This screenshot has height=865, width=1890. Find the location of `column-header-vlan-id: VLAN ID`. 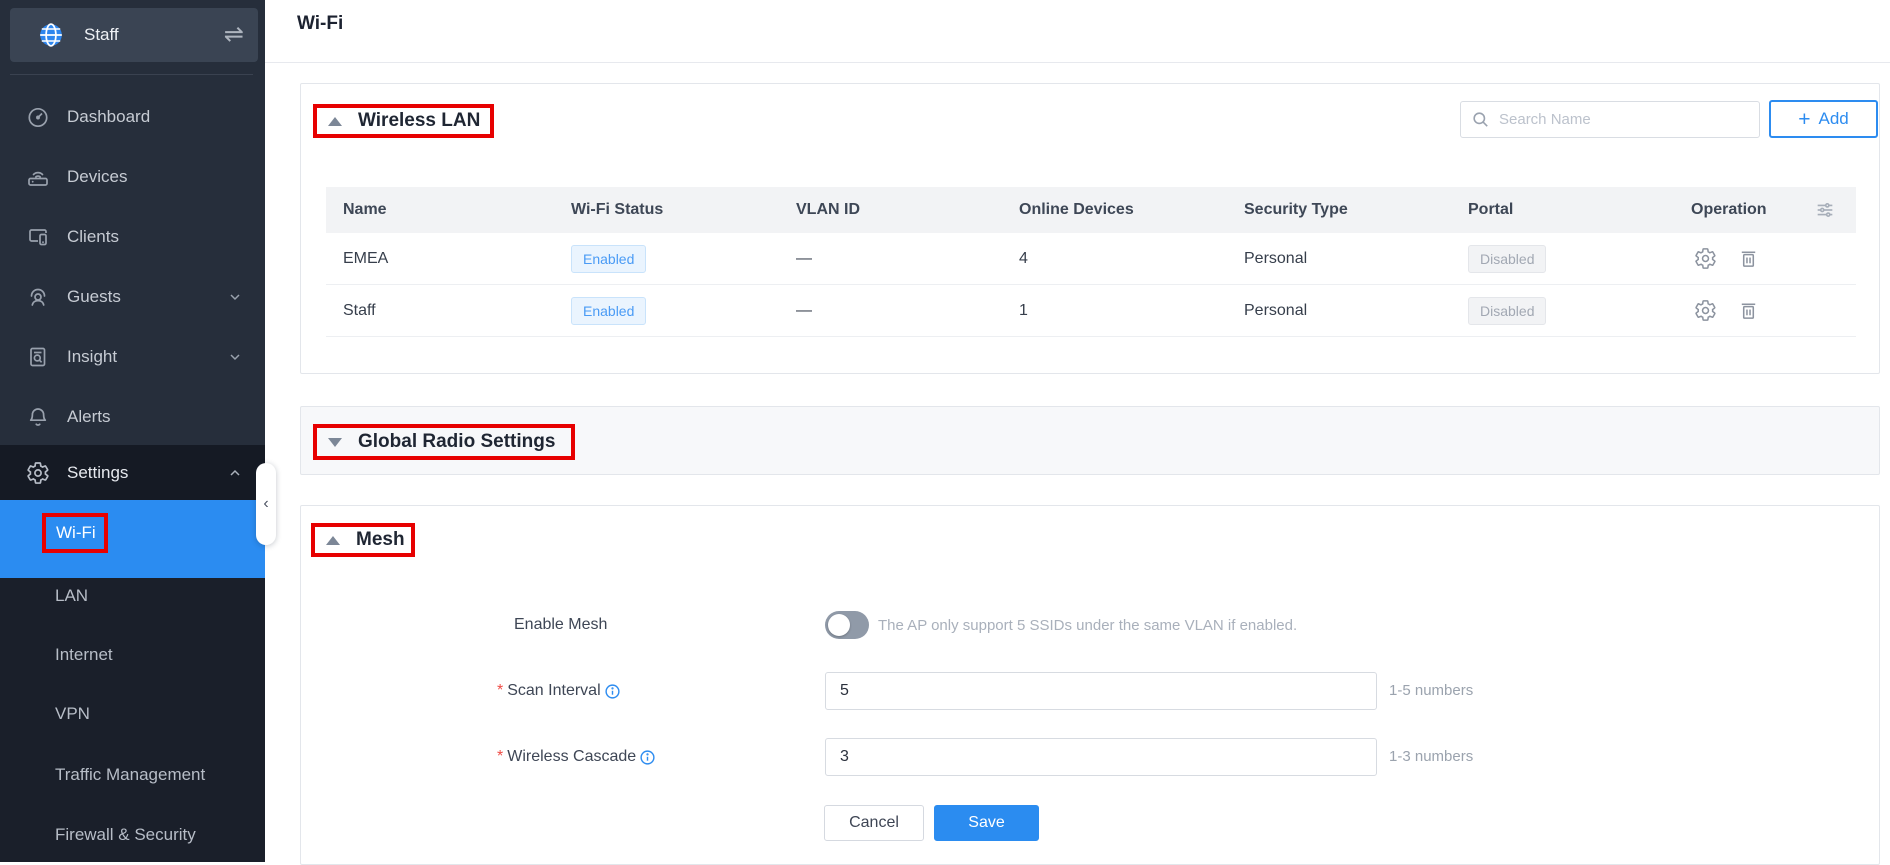

column-header-vlan-id: VLAN ID is located at coordinates (828, 209).